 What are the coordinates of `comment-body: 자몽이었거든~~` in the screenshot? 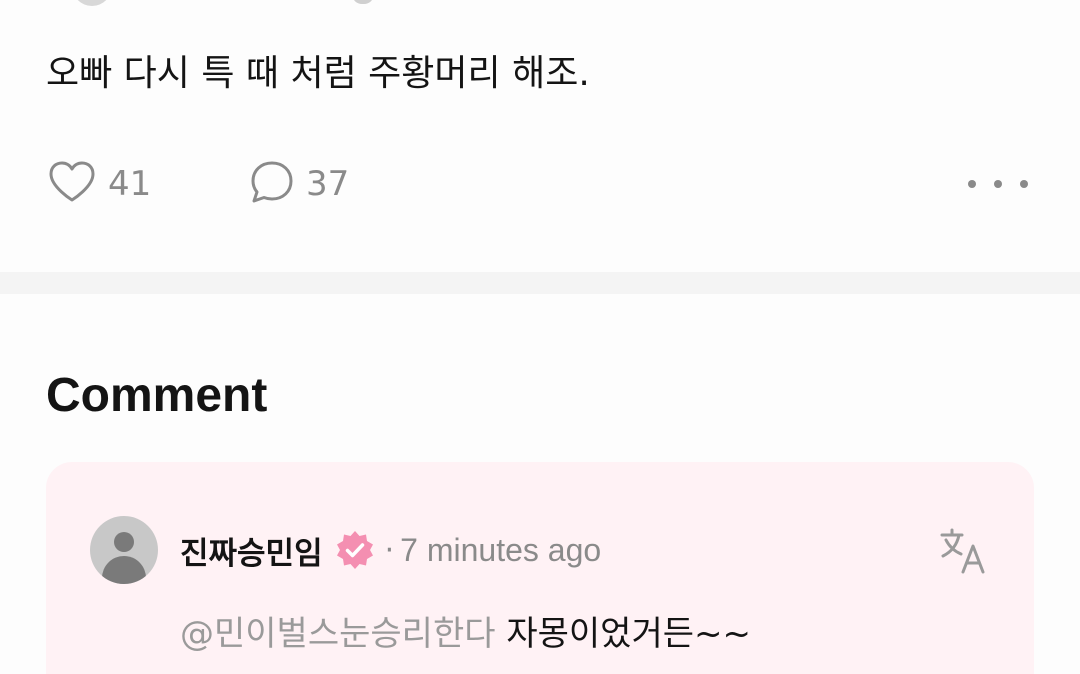 It's located at (623, 634).